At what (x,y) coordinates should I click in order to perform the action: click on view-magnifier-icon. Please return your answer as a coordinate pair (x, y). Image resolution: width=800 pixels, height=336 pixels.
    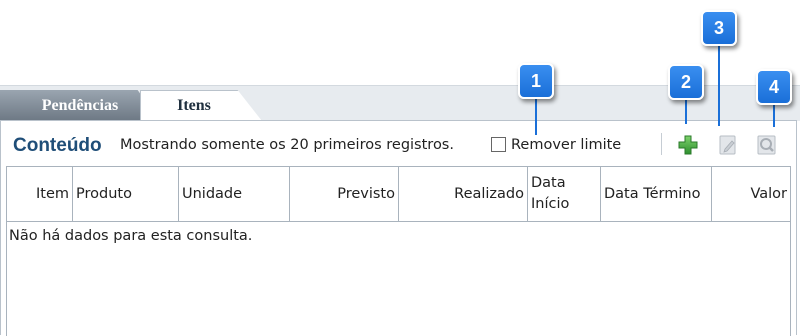
    Looking at the image, I should click on (766, 145).